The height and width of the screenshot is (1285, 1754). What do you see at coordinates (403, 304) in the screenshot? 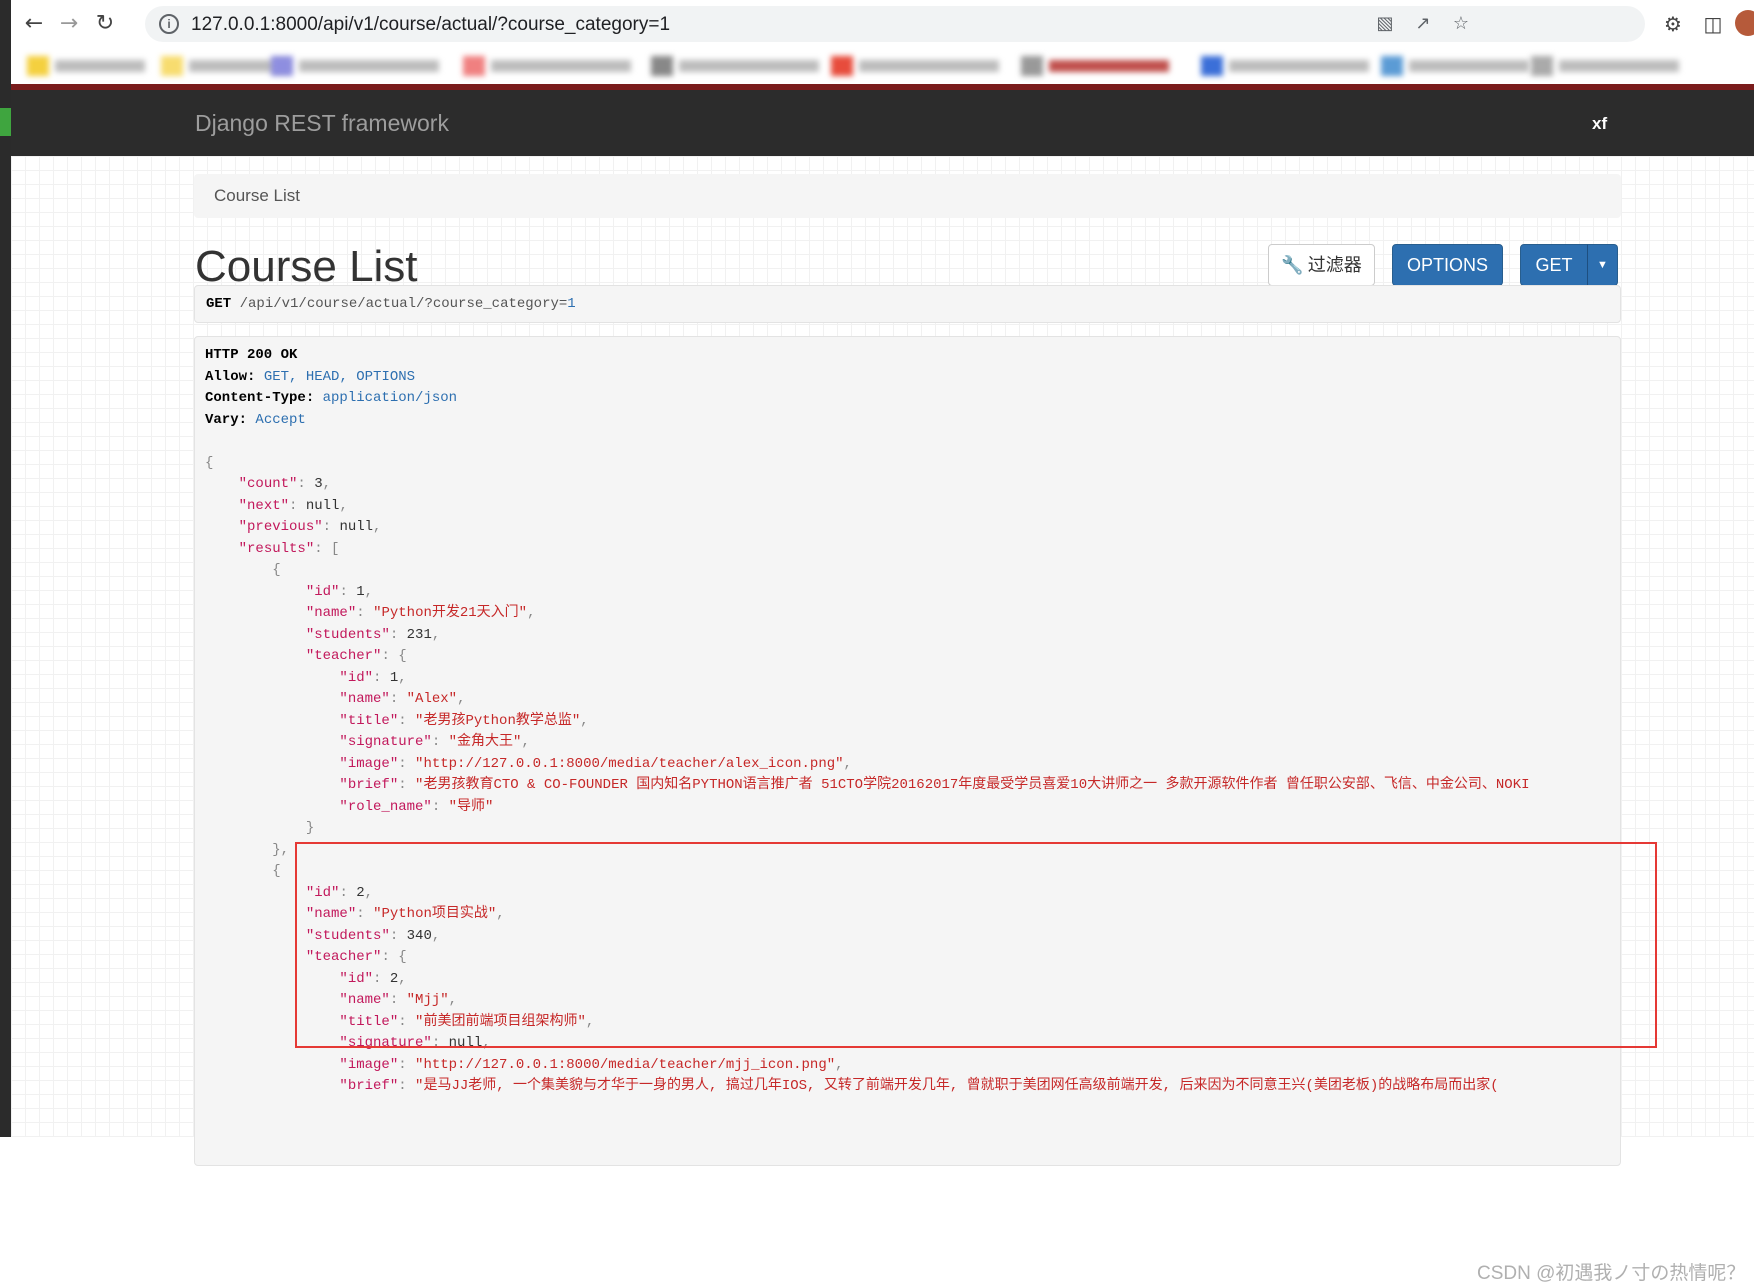
I see `request-path: /api/v1/course/actual/?course_category=` at bounding box center [403, 304].